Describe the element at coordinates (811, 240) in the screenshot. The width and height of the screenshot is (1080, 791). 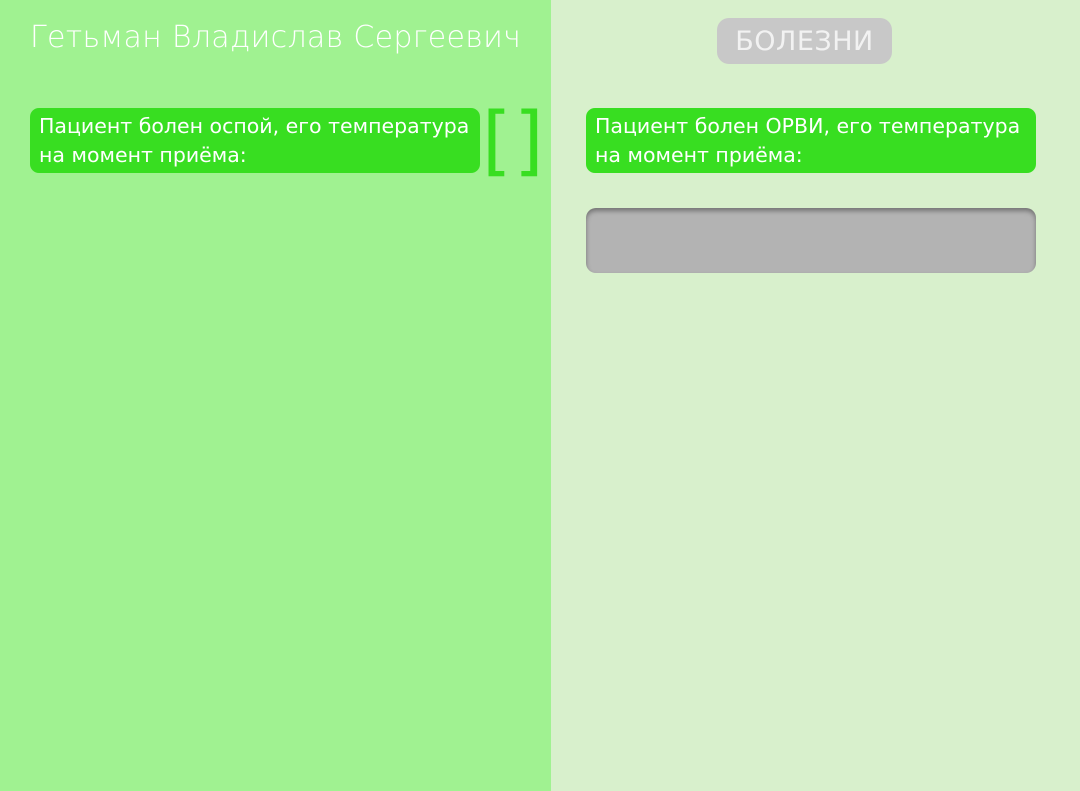
I see `temperature-input` at that location.